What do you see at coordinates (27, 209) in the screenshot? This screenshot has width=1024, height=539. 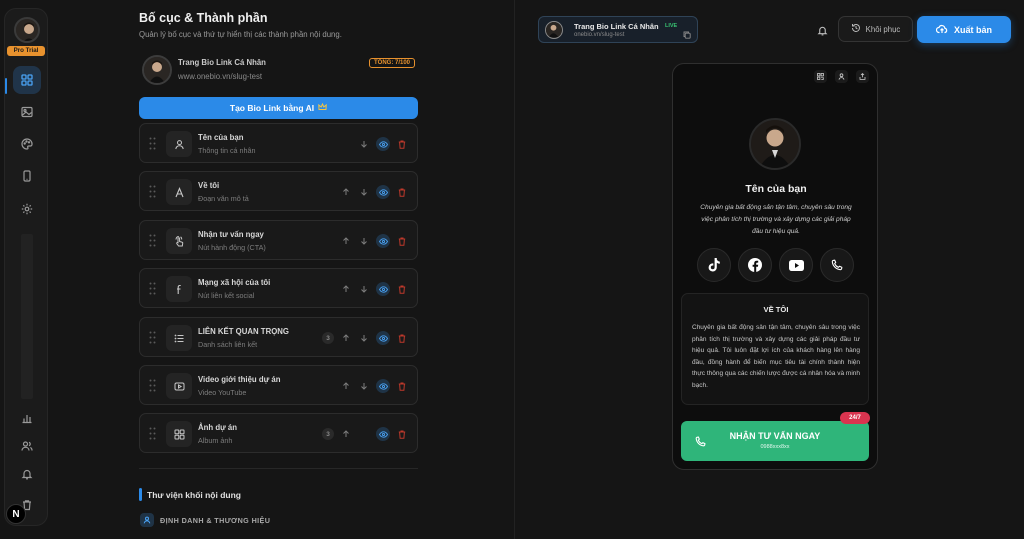 I see `settings-icon` at bounding box center [27, 209].